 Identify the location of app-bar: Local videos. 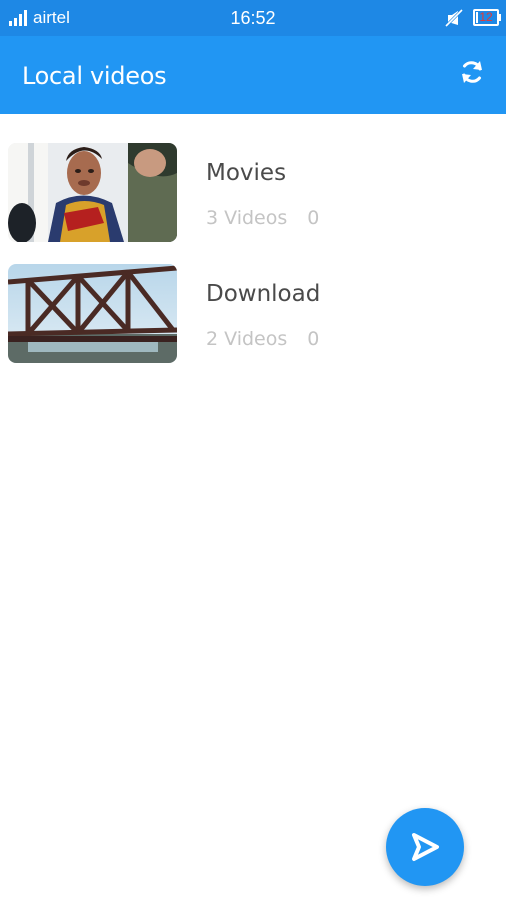
(253, 75).